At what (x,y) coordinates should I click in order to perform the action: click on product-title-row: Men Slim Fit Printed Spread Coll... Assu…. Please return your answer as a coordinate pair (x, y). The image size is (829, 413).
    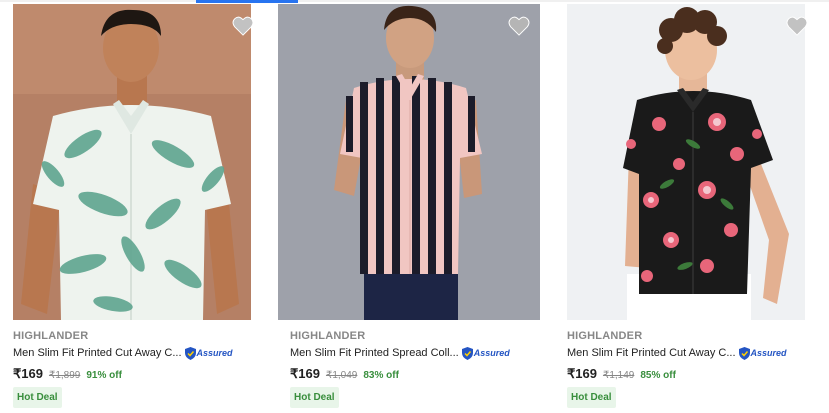
    Looking at the image, I should click on (400, 353).